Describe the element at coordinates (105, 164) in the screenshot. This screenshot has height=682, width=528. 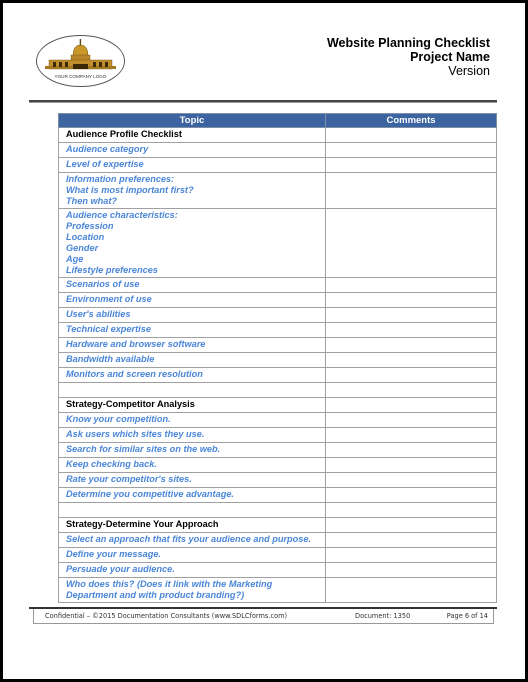
I see `topic-text: Level of expertise` at that location.